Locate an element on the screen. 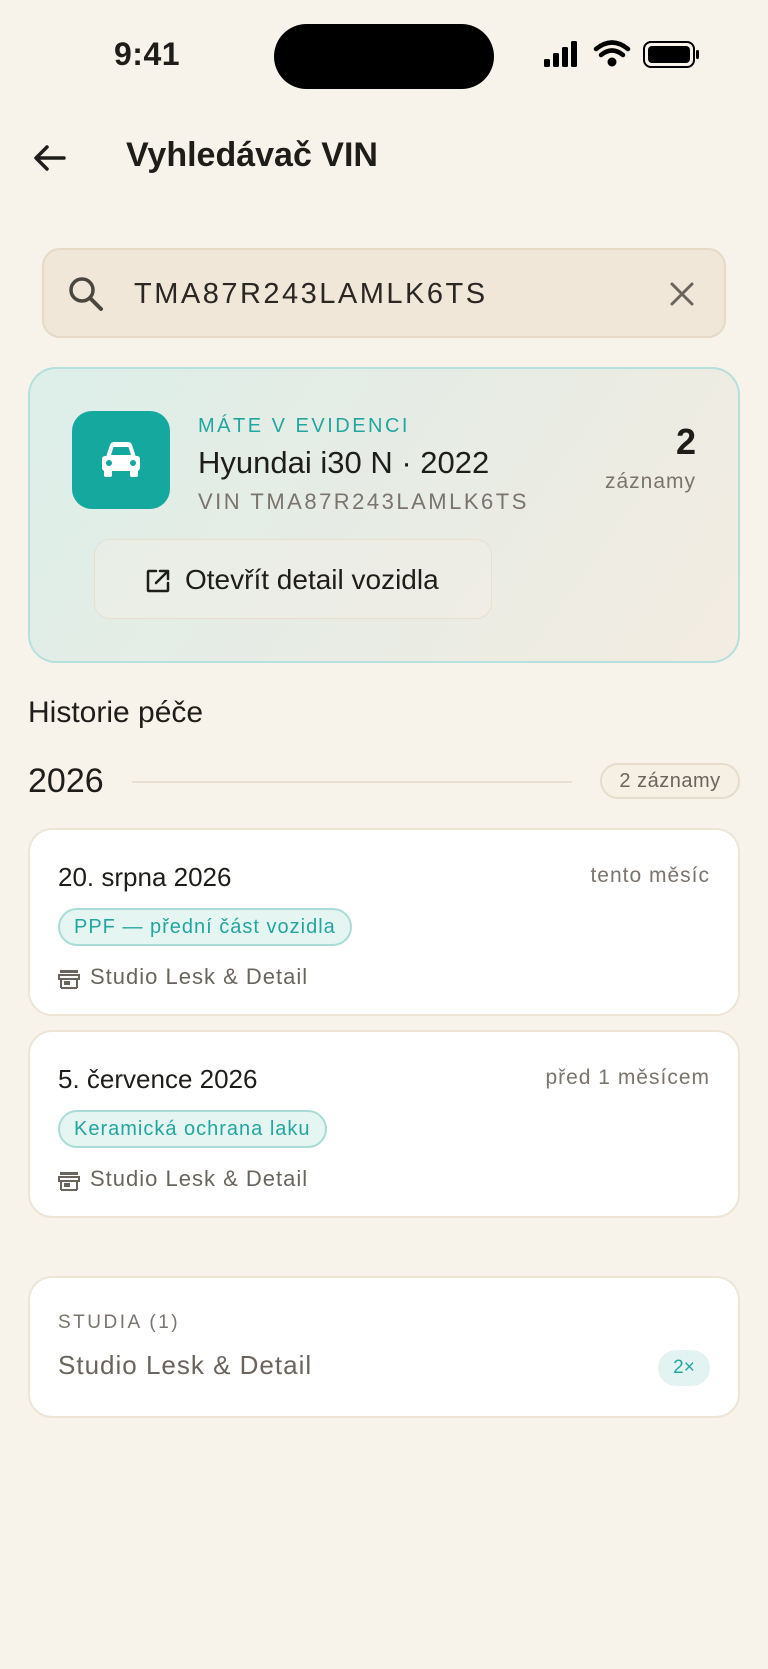 The height and width of the screenshot is (1669, 768). car-tile is located at coordinates (121, 460).